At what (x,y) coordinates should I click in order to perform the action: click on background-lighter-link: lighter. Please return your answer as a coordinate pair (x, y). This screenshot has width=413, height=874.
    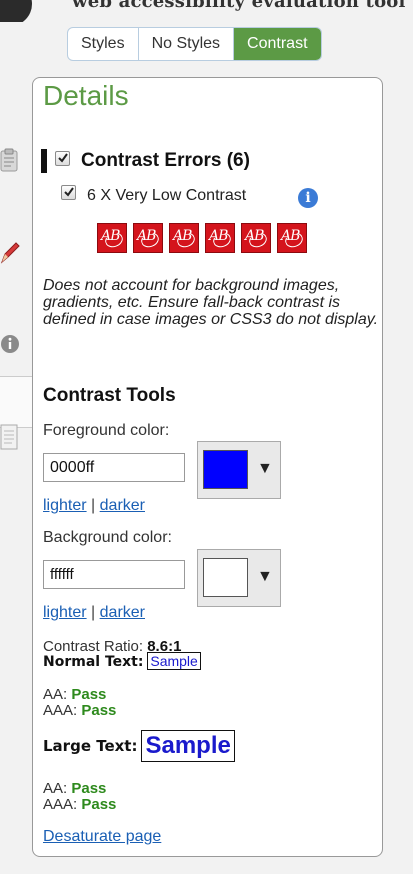
    Looking at the image, I should click on (65, 612).